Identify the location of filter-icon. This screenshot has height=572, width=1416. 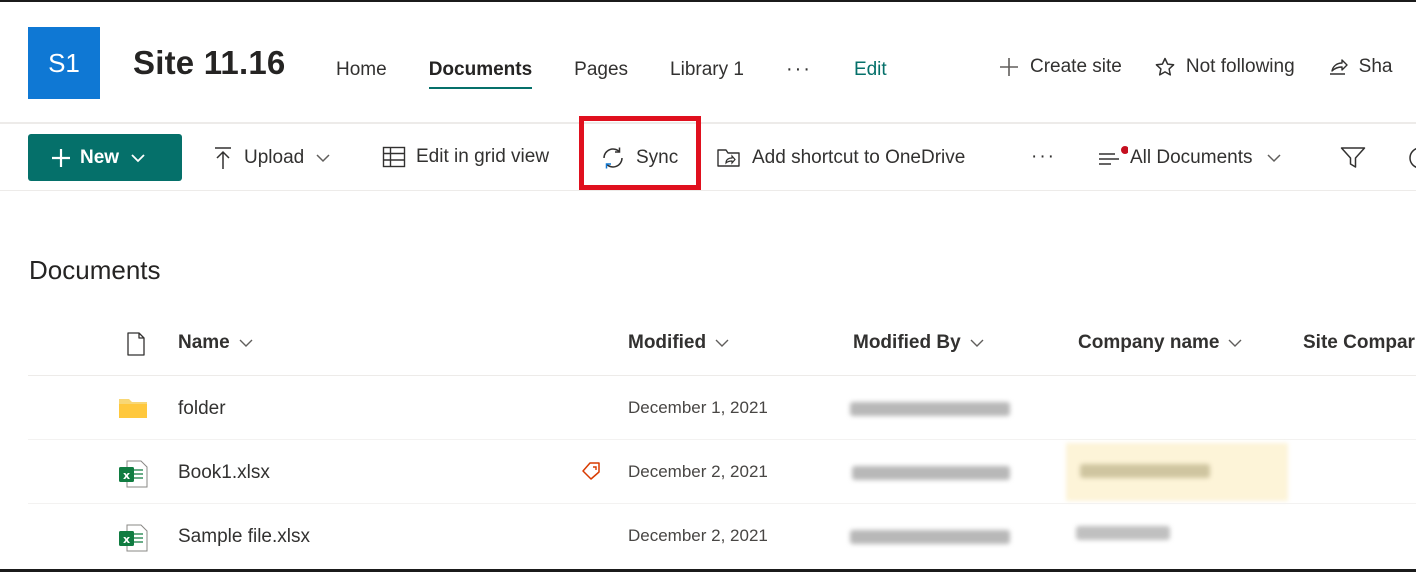
(1353, 157).